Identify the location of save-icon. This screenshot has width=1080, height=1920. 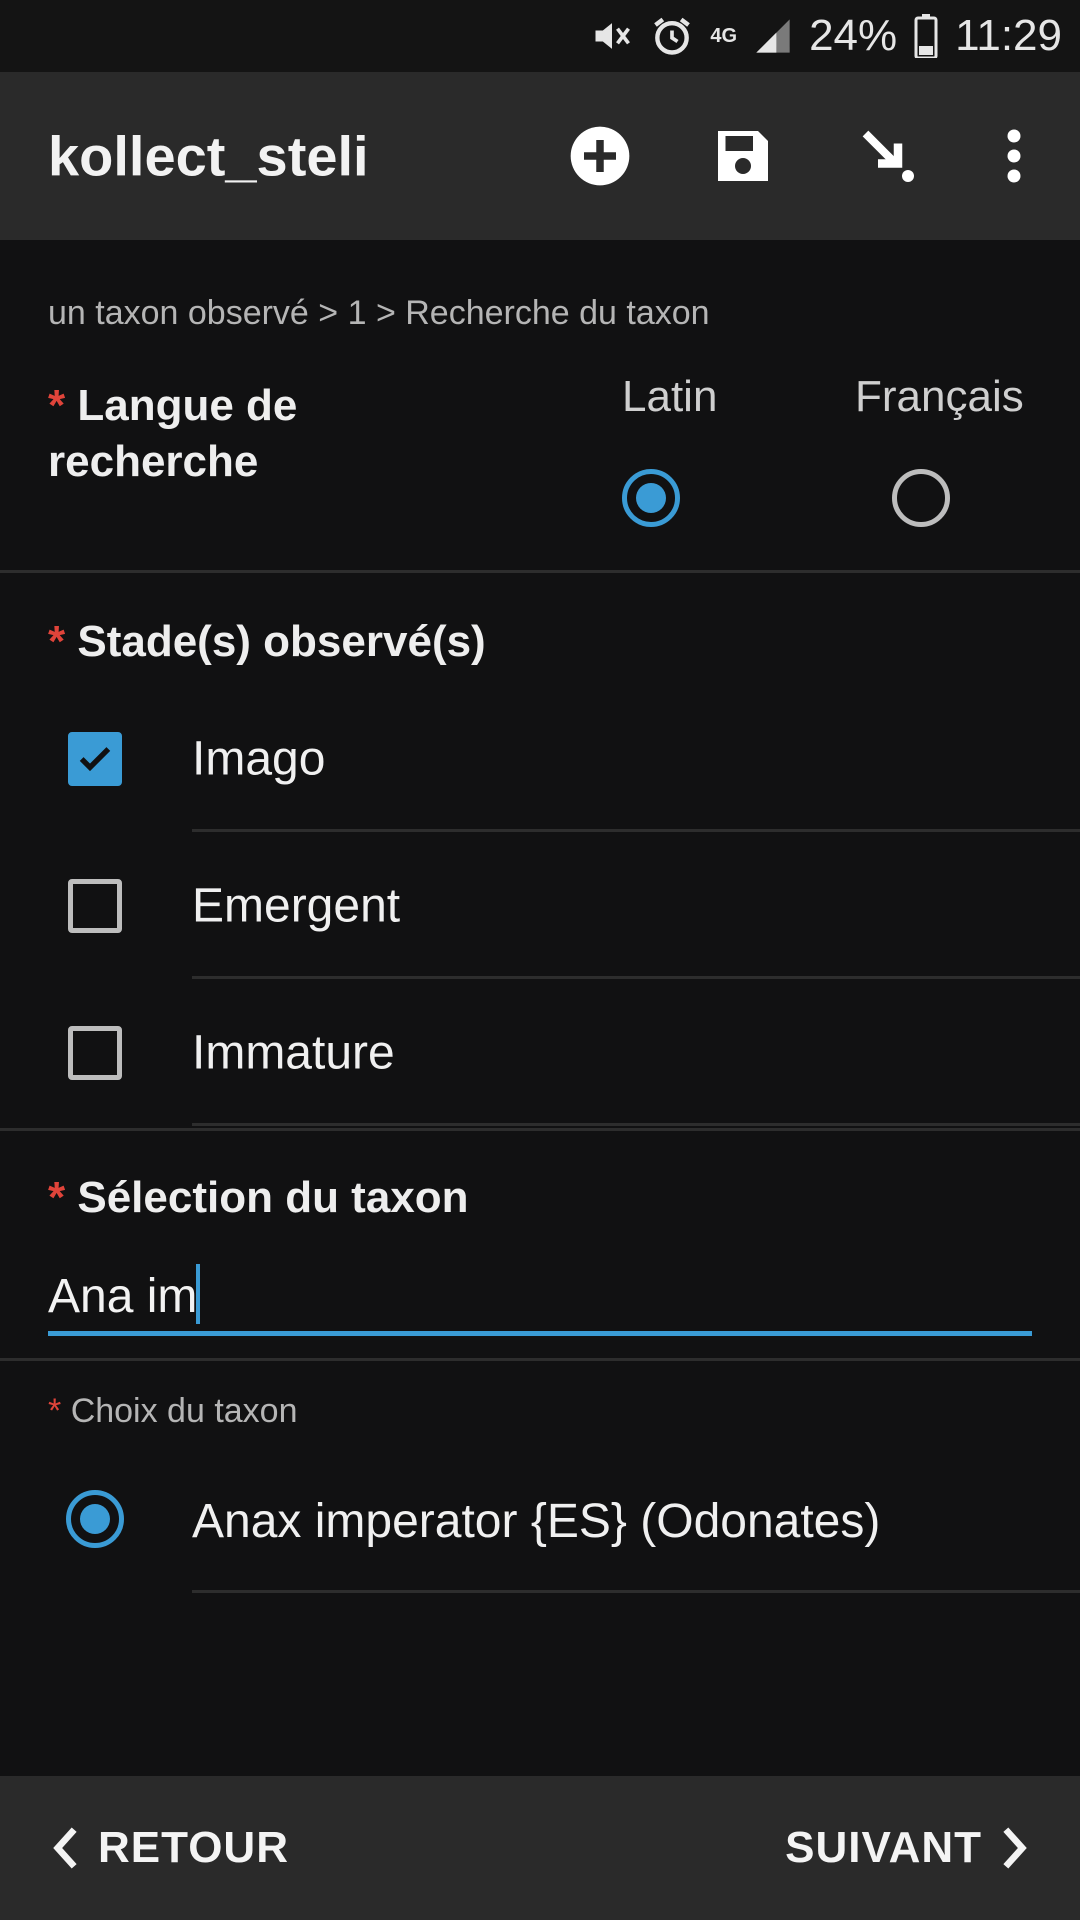
(743, 156).